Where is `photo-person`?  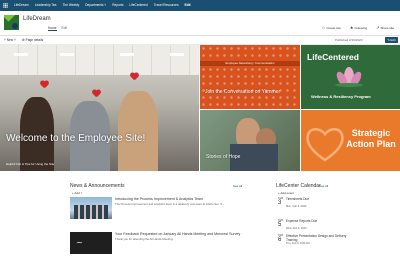
photo-person is located at coordinates (138, 131).